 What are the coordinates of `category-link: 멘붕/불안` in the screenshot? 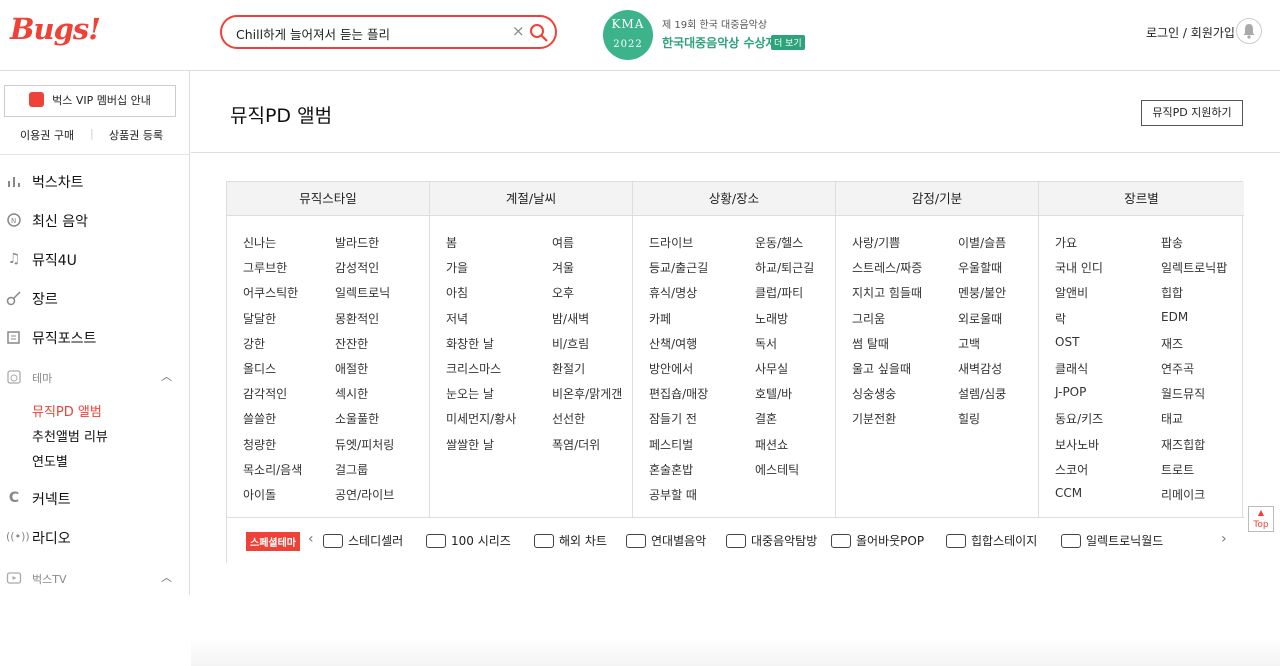 It's located at (982, 292).